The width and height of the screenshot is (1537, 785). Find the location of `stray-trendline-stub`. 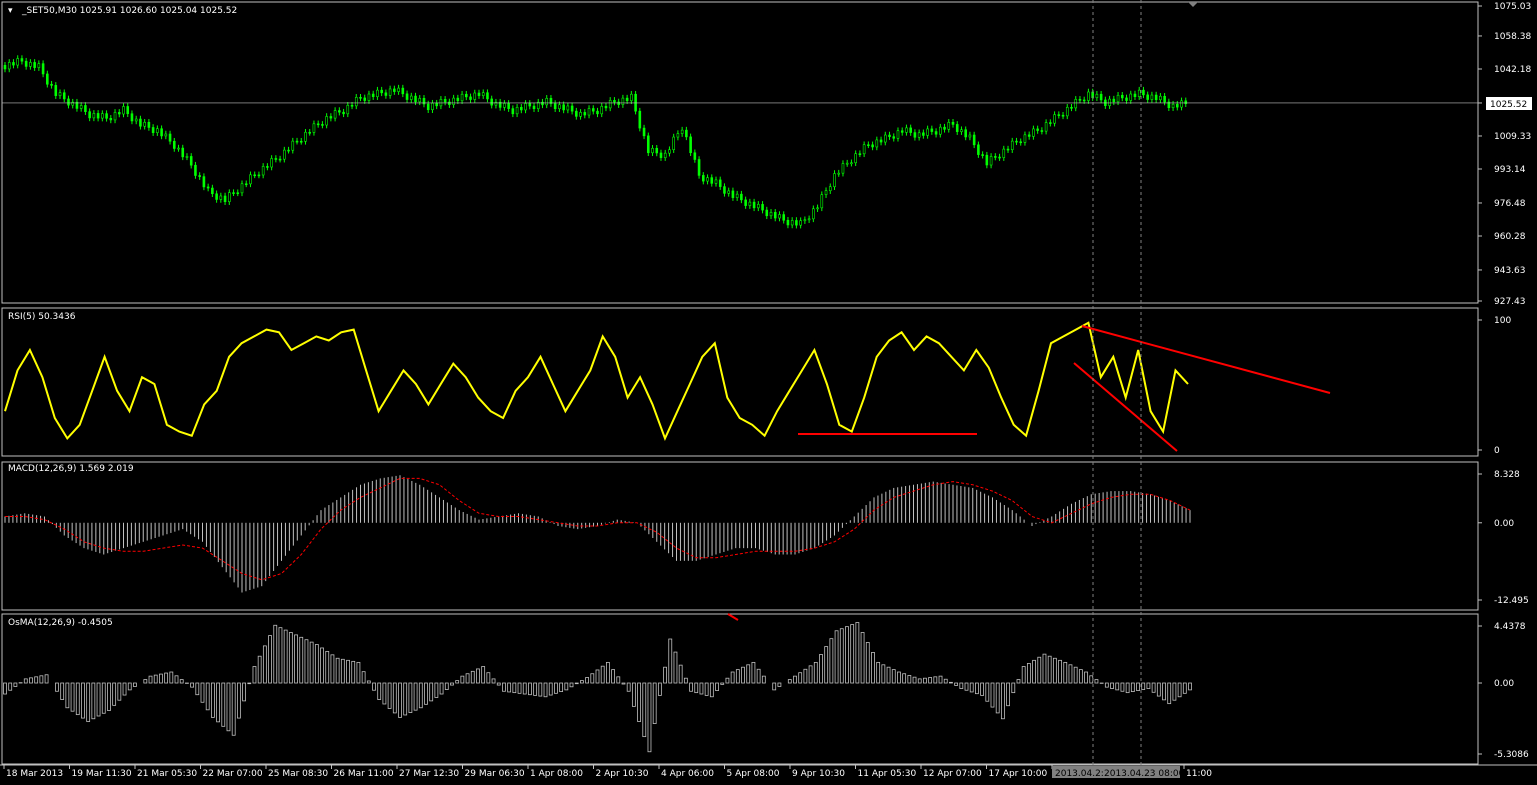

stray-trendline-stub is located at coordinates (733, 617).